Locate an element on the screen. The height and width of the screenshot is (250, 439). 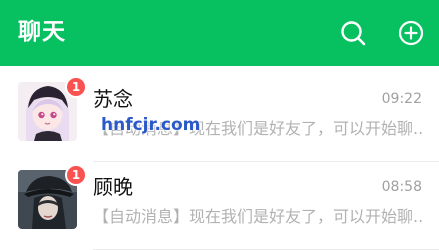
plus-circle-icon is located at coordinates (411, 33).